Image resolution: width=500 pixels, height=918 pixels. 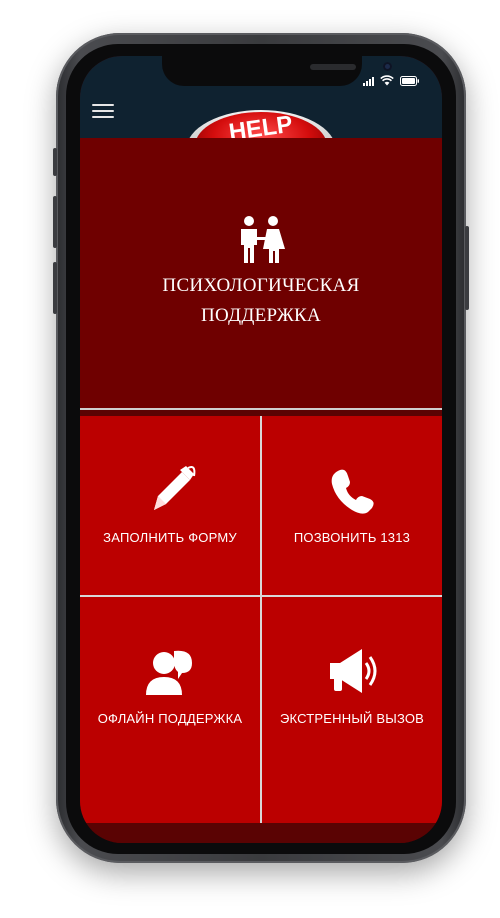 I want to click on wifi-icon, so click(x=387, y=80).